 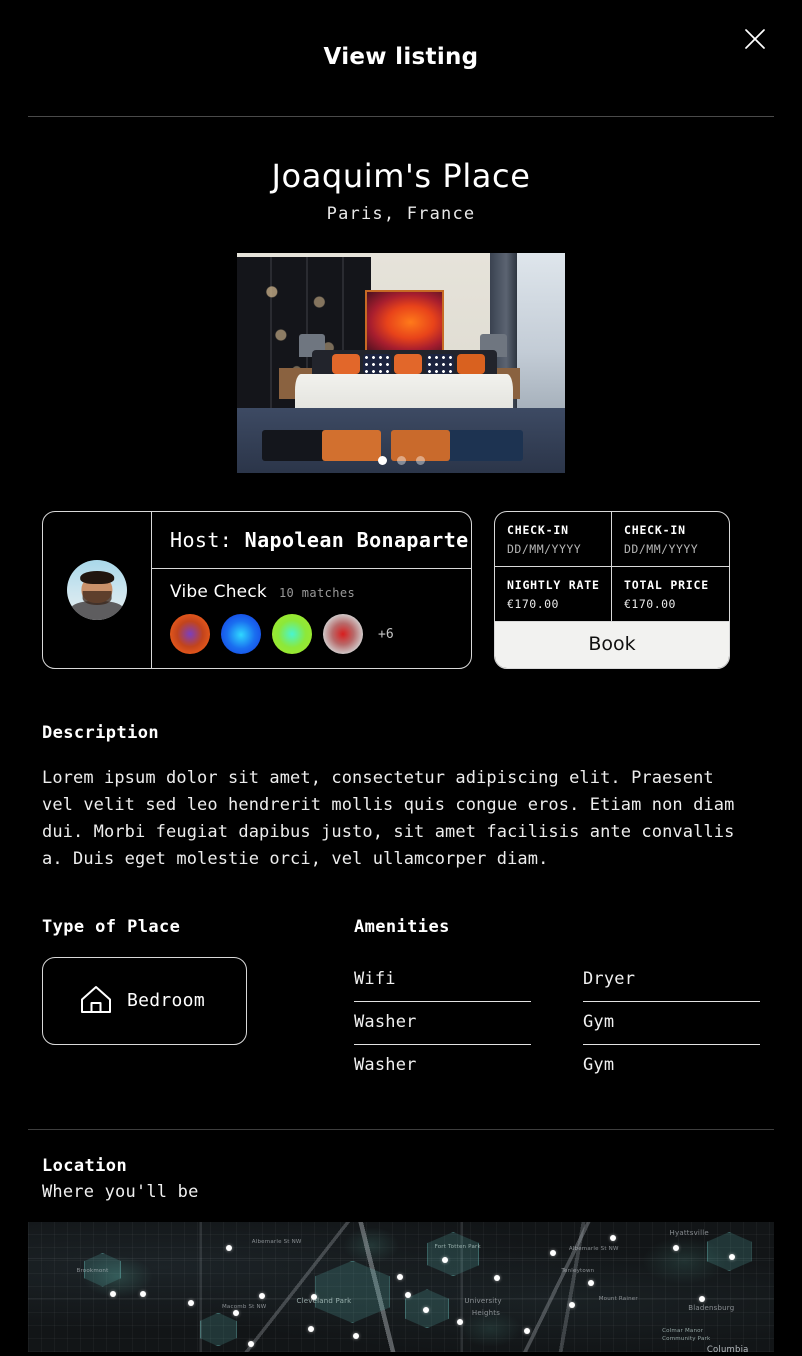 What do you see at coordinates (671, 980) in the screenshot?
I see `amenity-item: Dryer` at bounding box center [671, 980].